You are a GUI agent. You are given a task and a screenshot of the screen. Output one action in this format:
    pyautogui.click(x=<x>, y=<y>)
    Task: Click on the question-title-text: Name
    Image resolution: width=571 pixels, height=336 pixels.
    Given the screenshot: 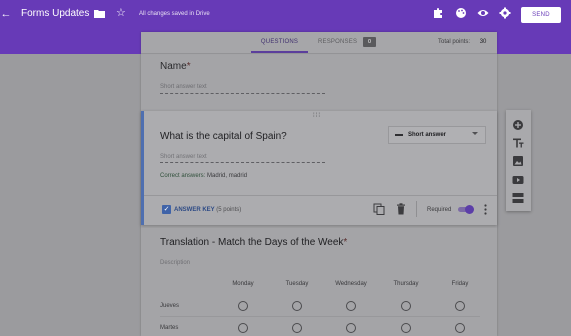 What is the action you would take?
    pyautogui.click(x=173, y=66)
    